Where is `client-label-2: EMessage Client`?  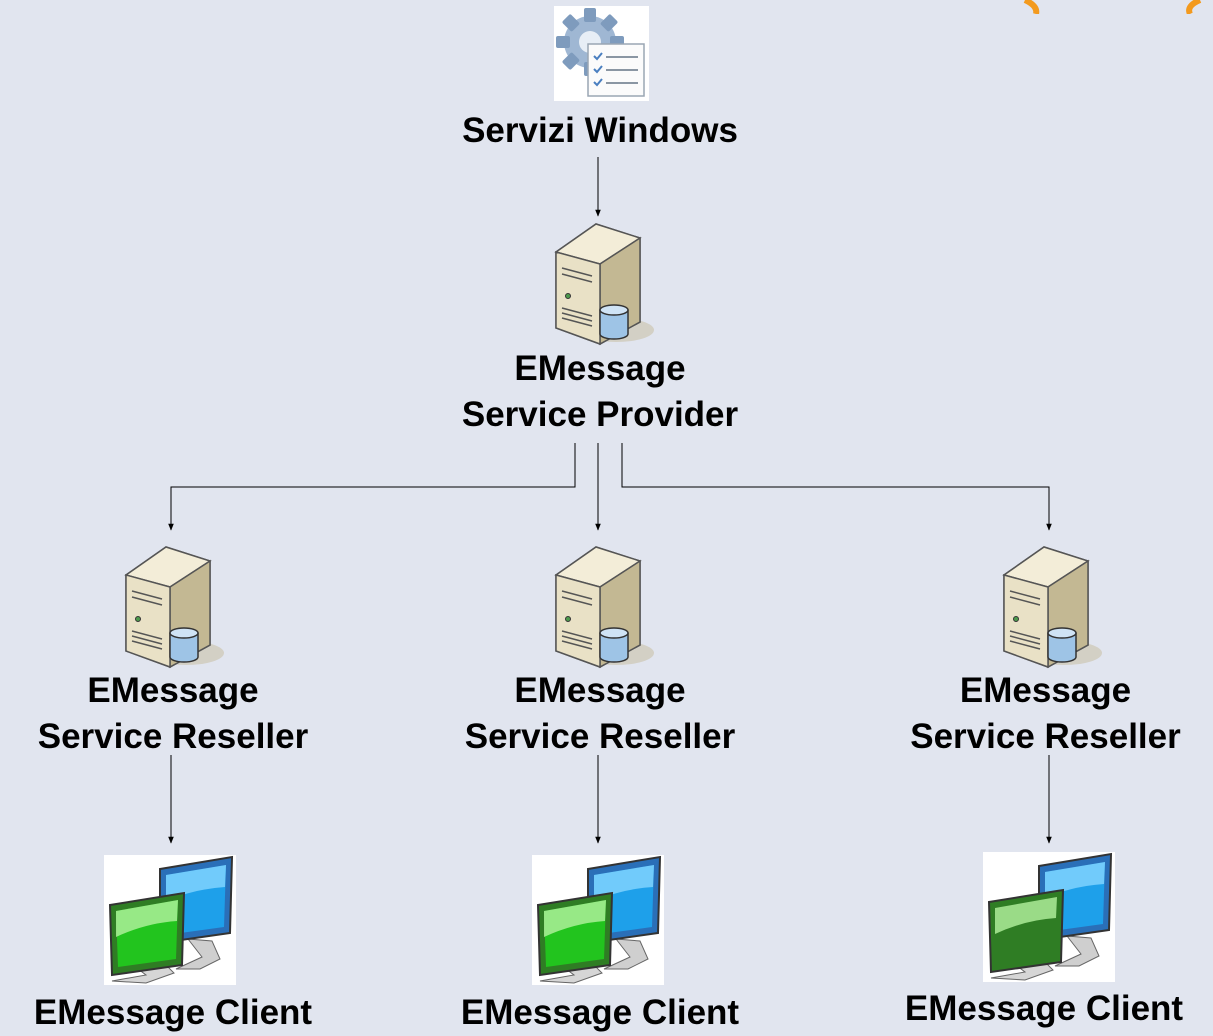
client-label-2: EMessage Client is located at coordinates (600, 1012).